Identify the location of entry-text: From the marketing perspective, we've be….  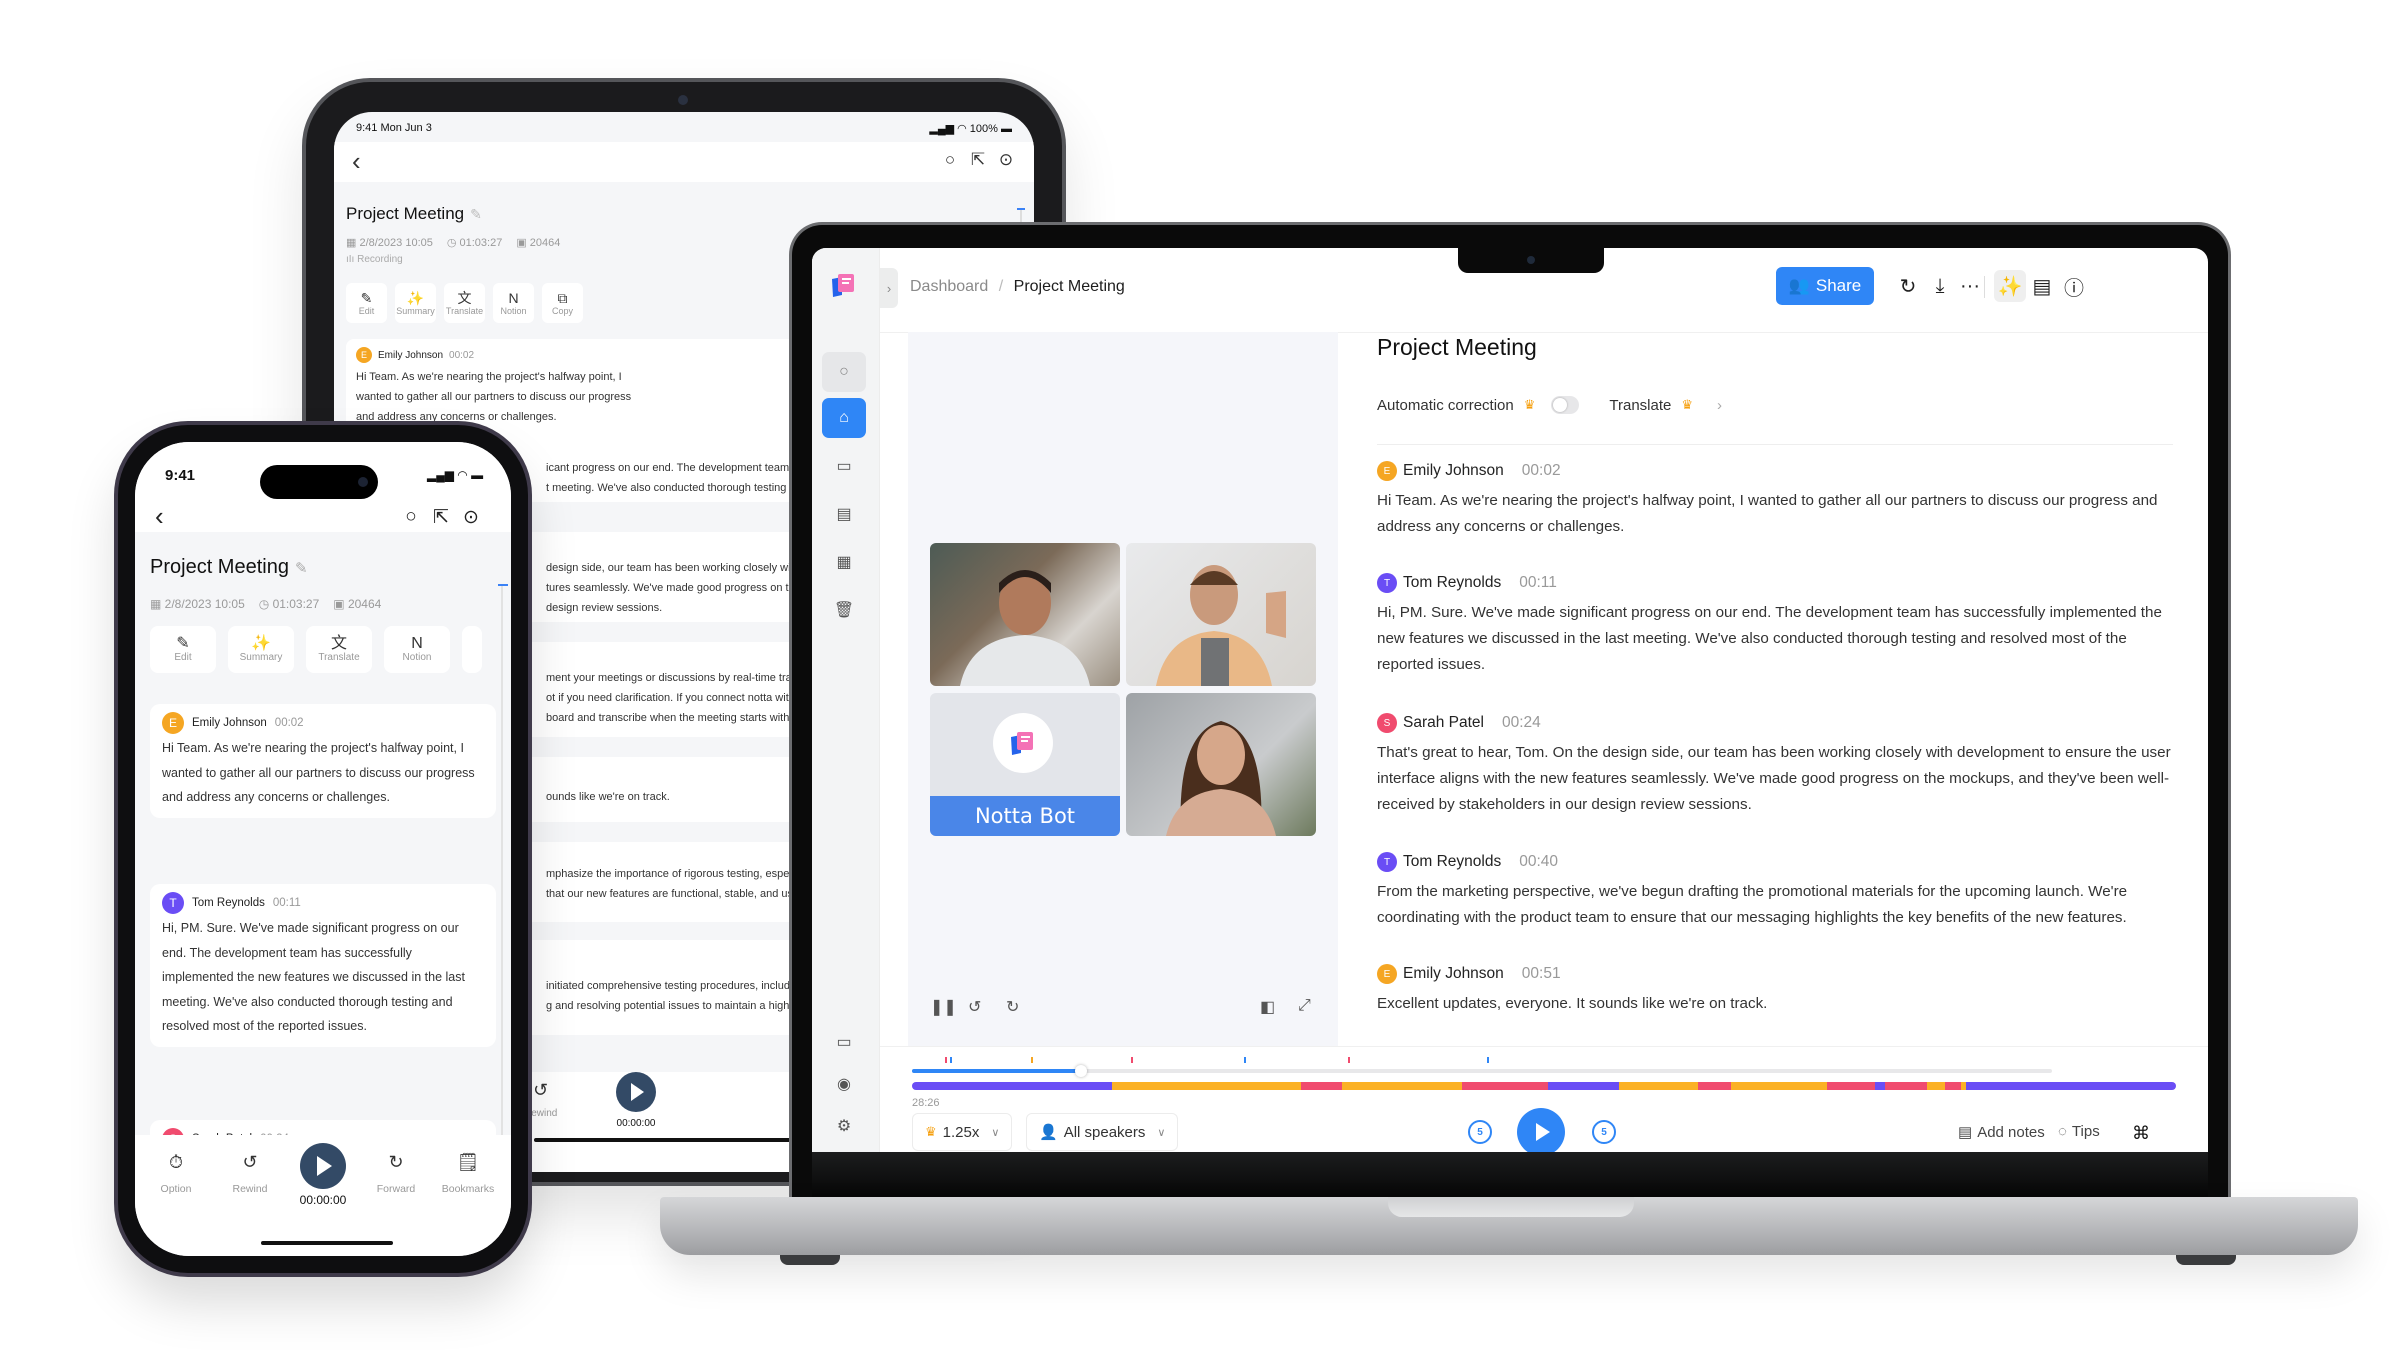
(1777, 905).